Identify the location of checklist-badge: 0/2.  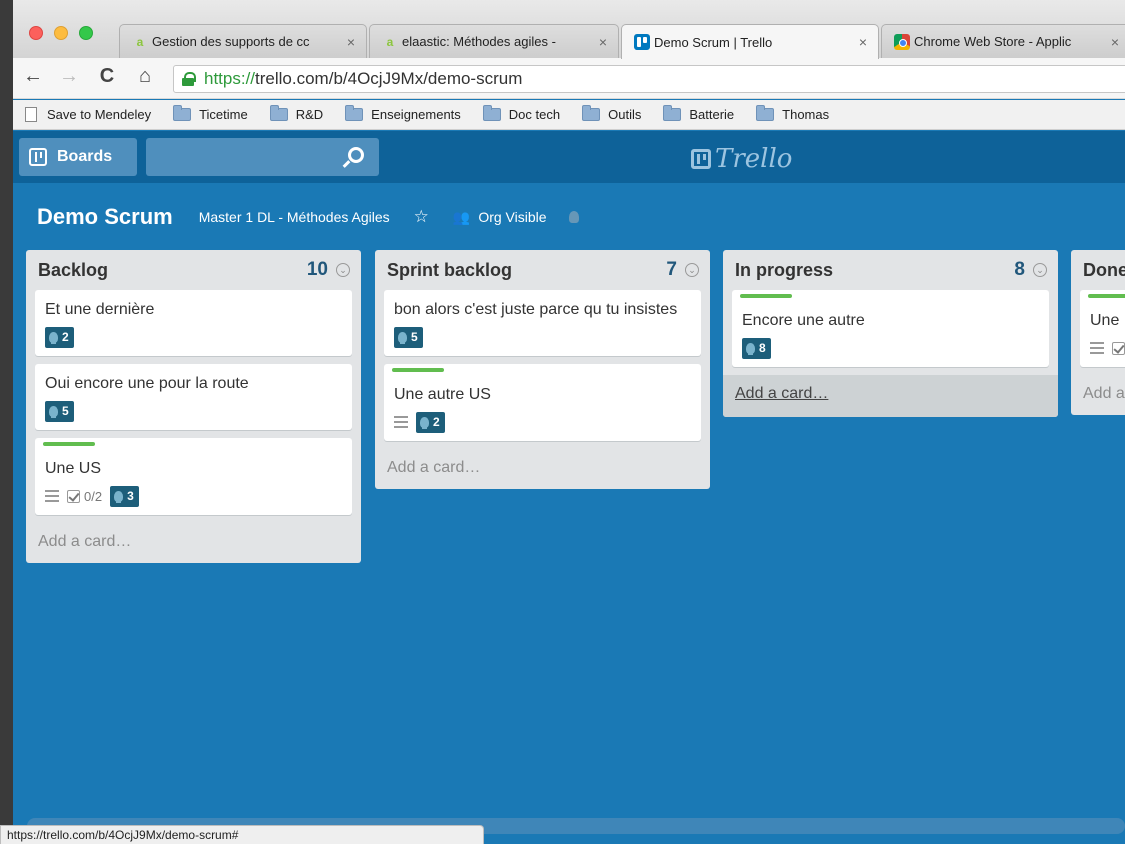
(84, 496).